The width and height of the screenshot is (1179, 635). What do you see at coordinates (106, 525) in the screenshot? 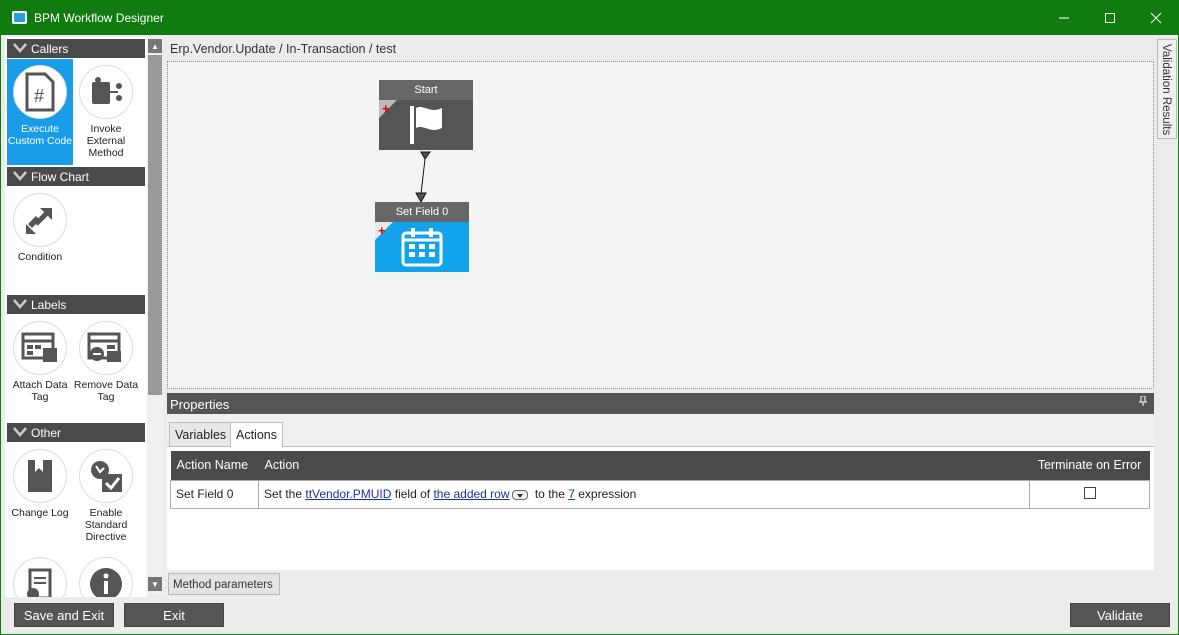
I see `tool-label: Enable Standard Directive` at bounding box center [106, 525].